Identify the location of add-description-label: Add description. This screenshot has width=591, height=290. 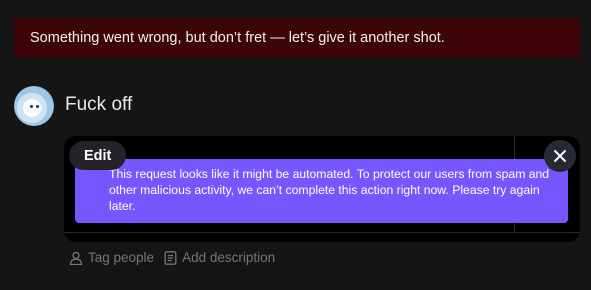
(229, 257).